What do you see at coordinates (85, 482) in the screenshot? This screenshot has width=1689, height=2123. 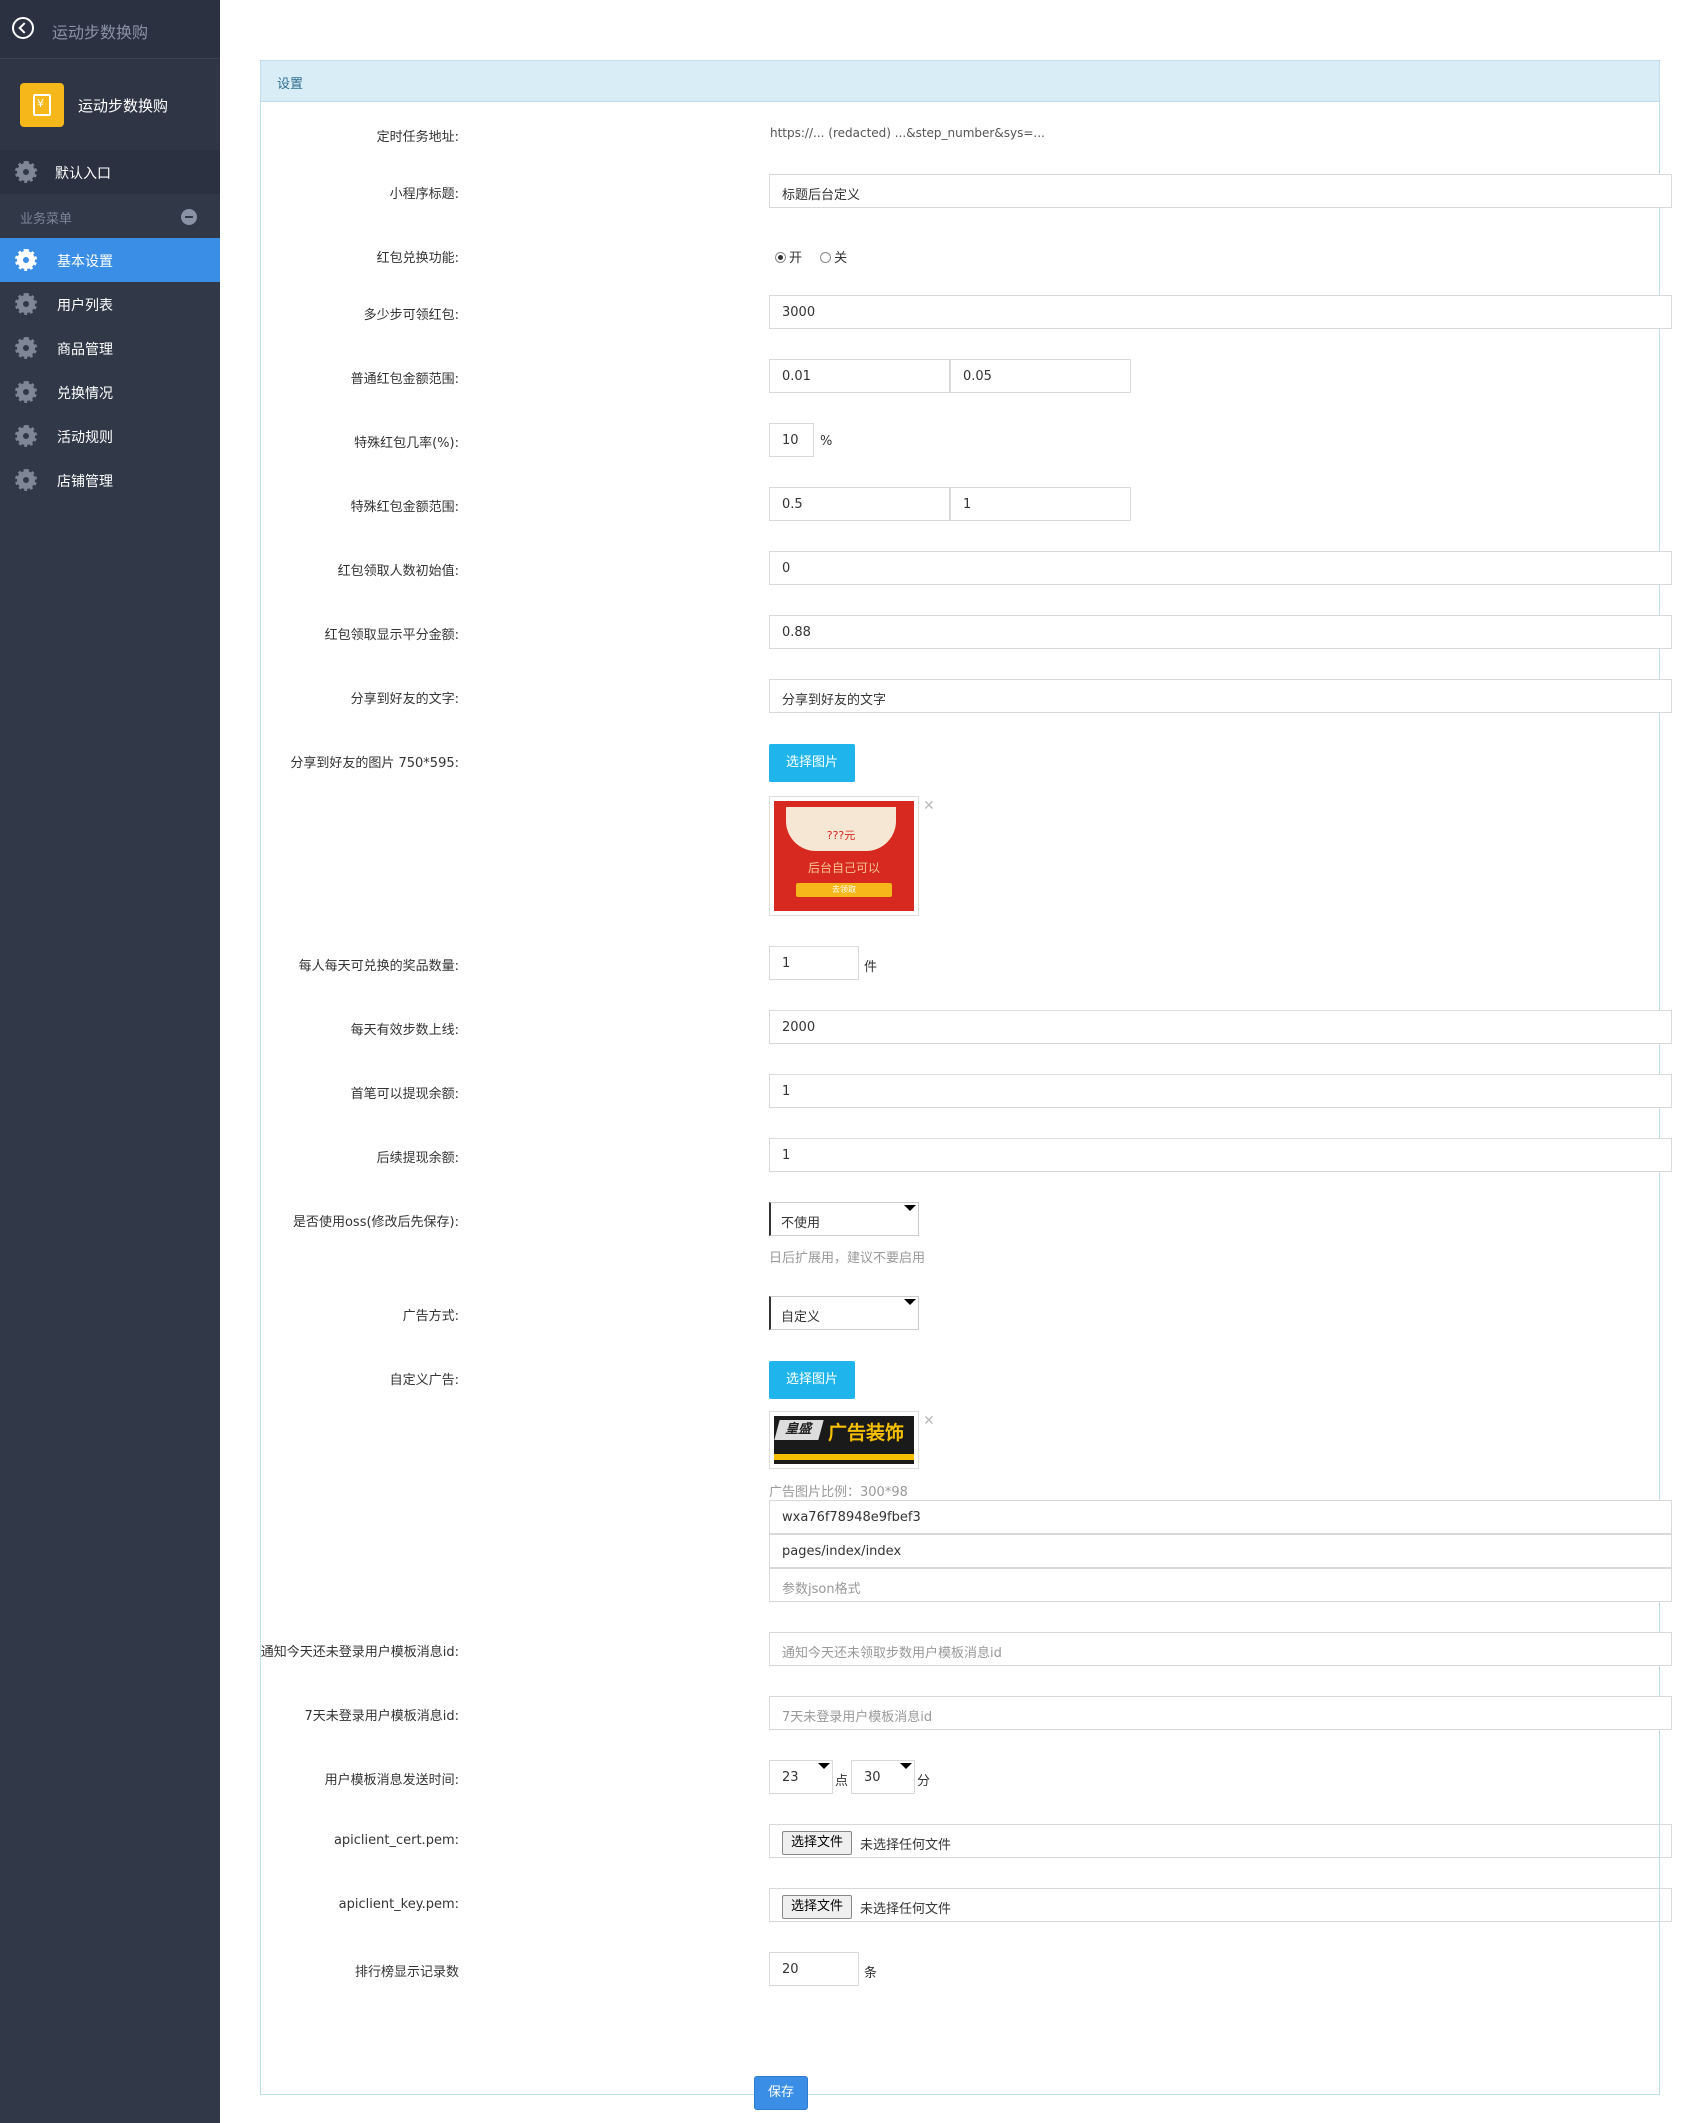 I see `sidebar-item-label: 店铺管理` at bounding box center [85, 482].